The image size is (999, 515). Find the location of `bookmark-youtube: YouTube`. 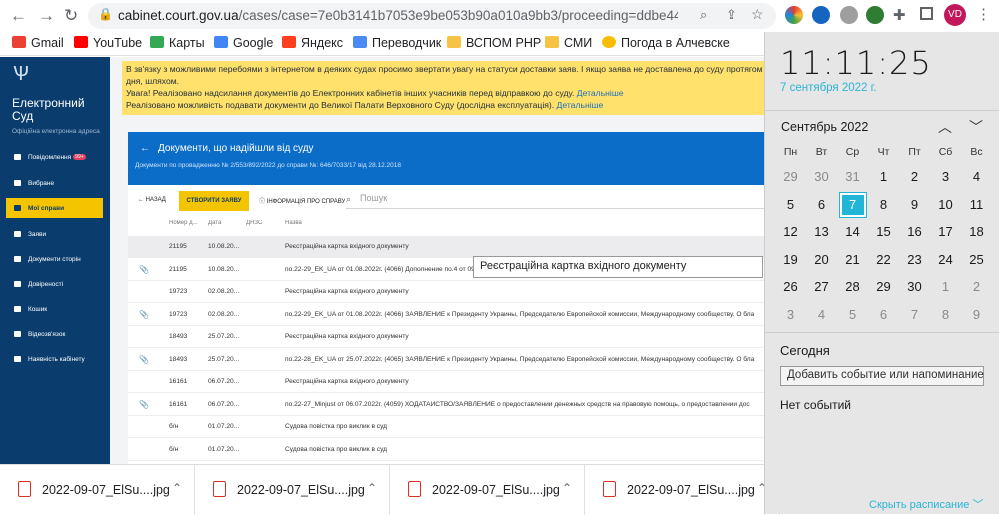

bookmark-youtube: YouTube is located at coordinates (108, 43).